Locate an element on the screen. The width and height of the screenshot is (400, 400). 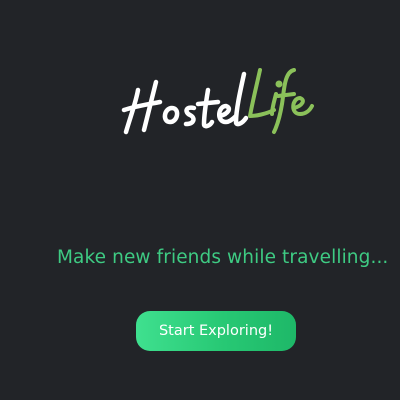
hostellife-logo-mark is located at coordinates (217, 101).